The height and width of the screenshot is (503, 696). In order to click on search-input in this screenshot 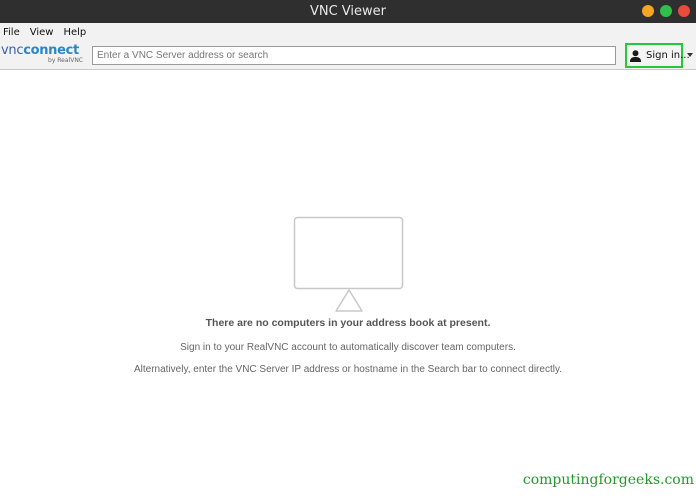, I will do `click(354, 55)`.